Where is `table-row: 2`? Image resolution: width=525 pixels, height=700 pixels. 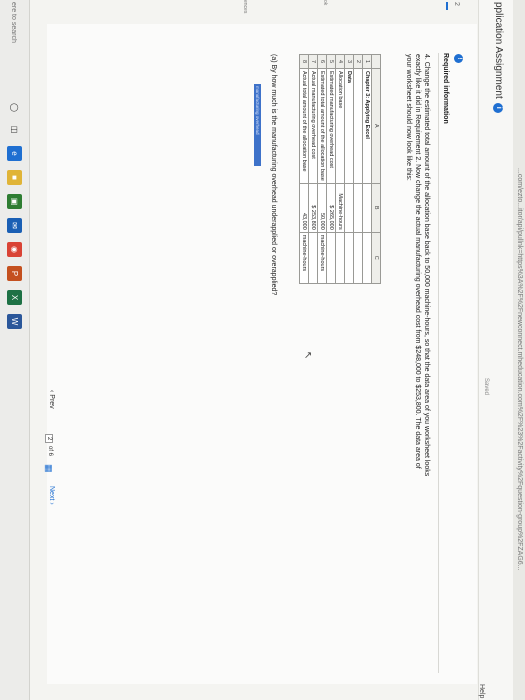
table-row: 2 is located at coordinates (358, 169).